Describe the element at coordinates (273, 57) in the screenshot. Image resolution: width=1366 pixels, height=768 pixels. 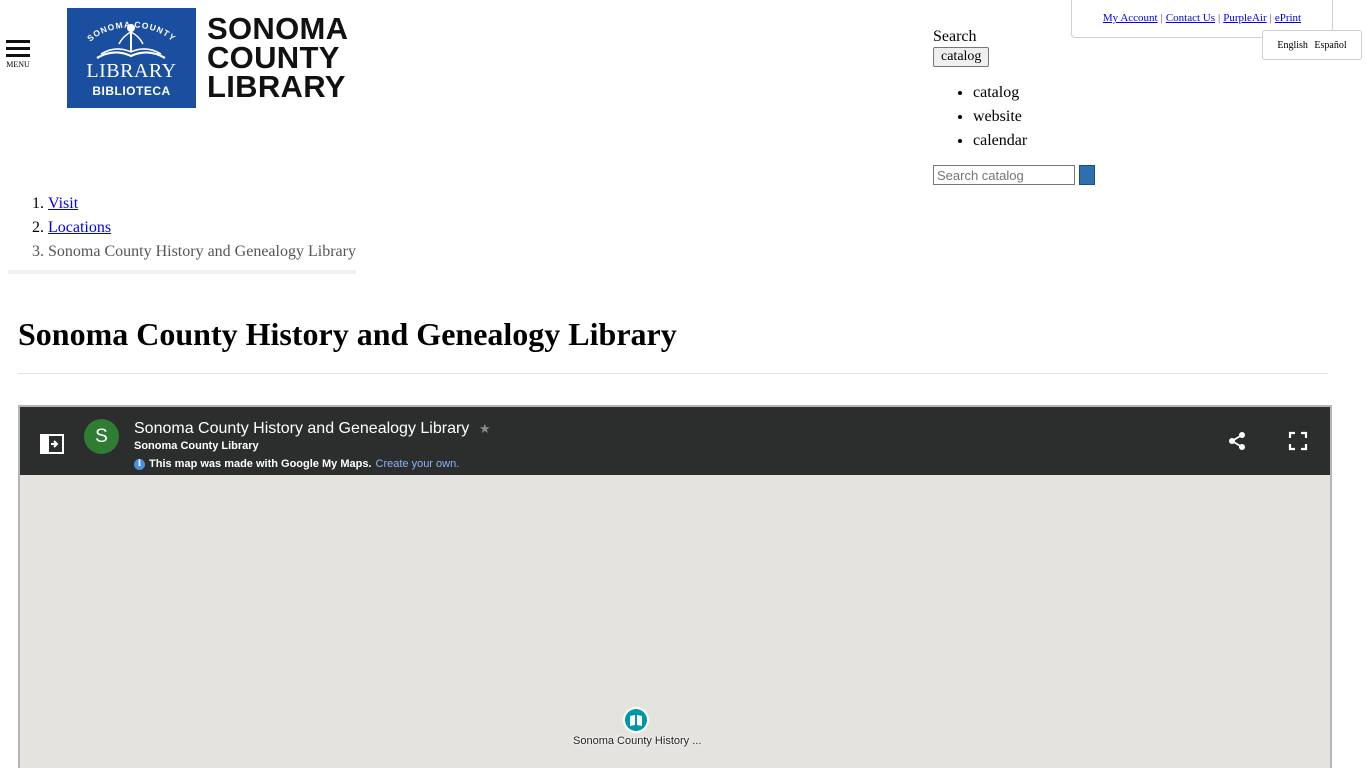
I see `brand-line: COUNTY` at that location.